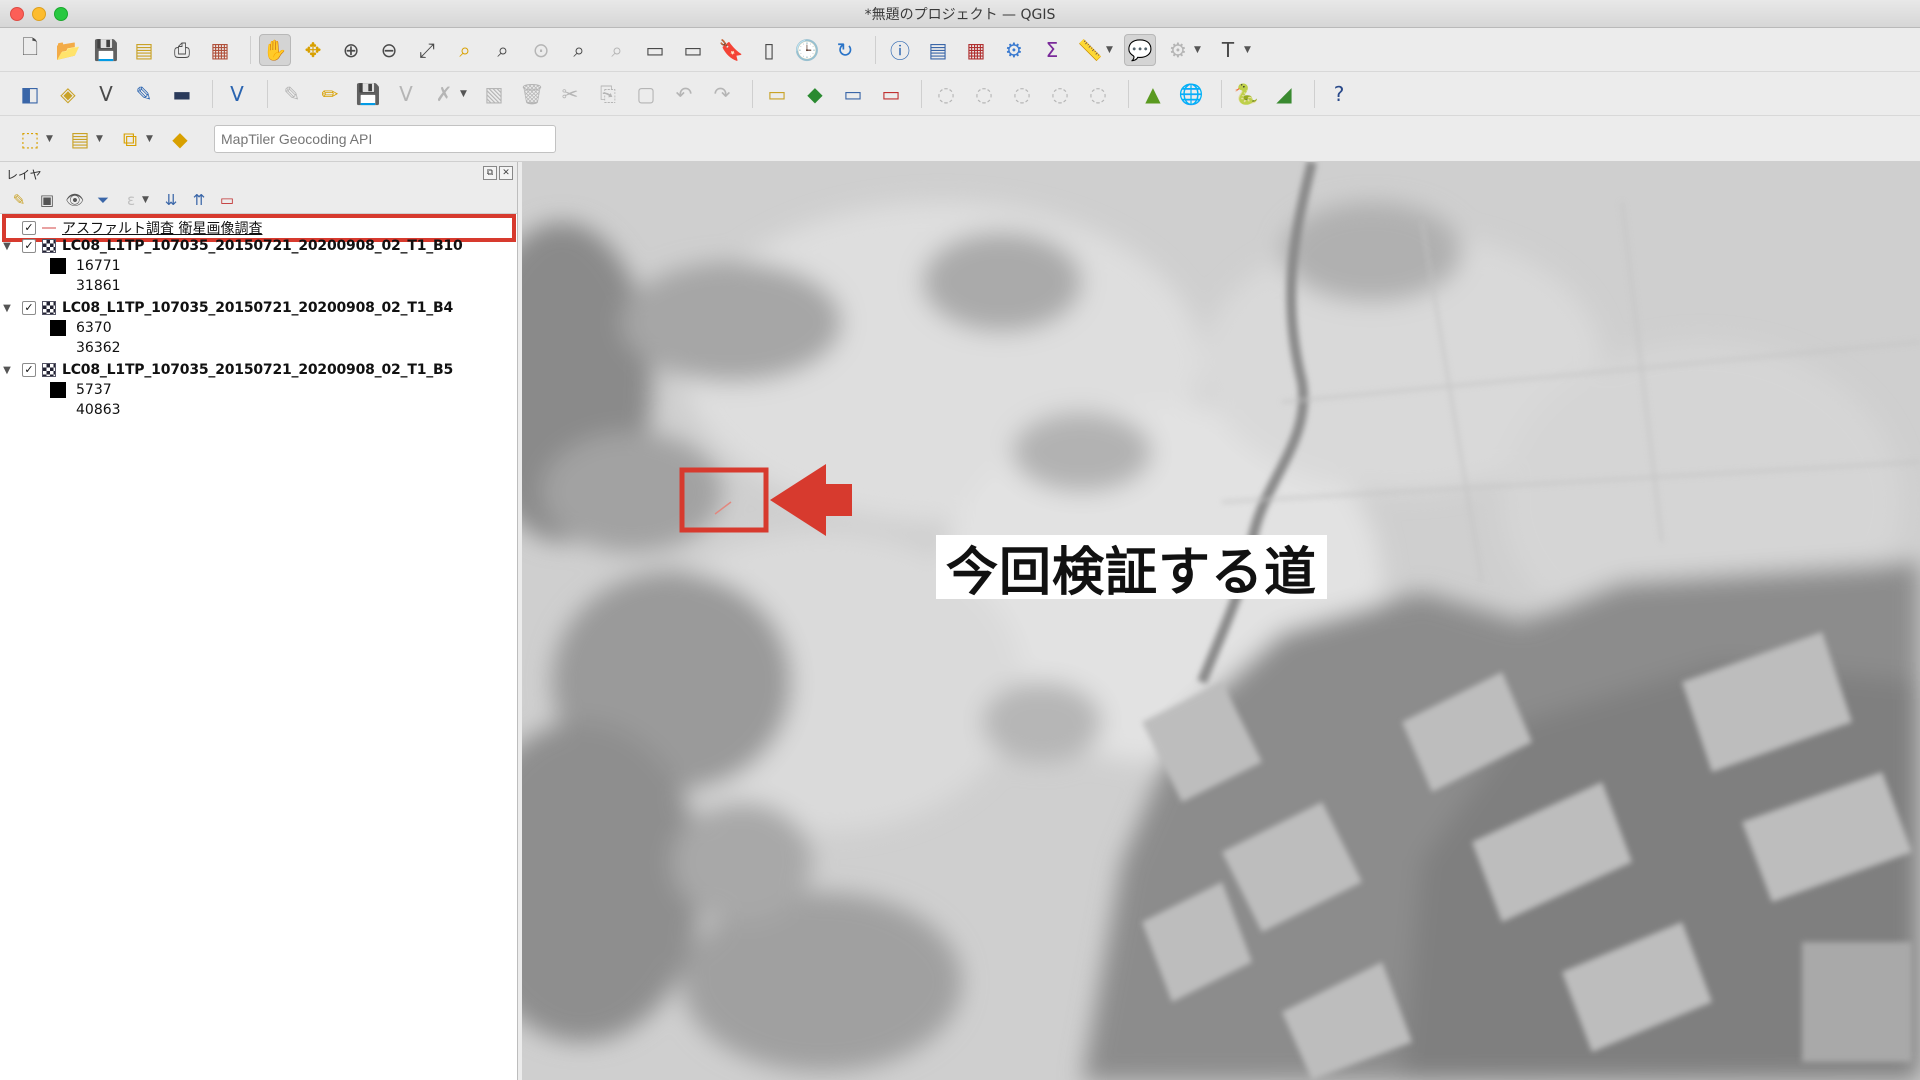 Image resolution: width=1920 pixels, height=1080 pixels. What do you see at coordinates (1339, 94) in the screenshot?
I see `help-icon: ?` at bounding box center [1339, 94].